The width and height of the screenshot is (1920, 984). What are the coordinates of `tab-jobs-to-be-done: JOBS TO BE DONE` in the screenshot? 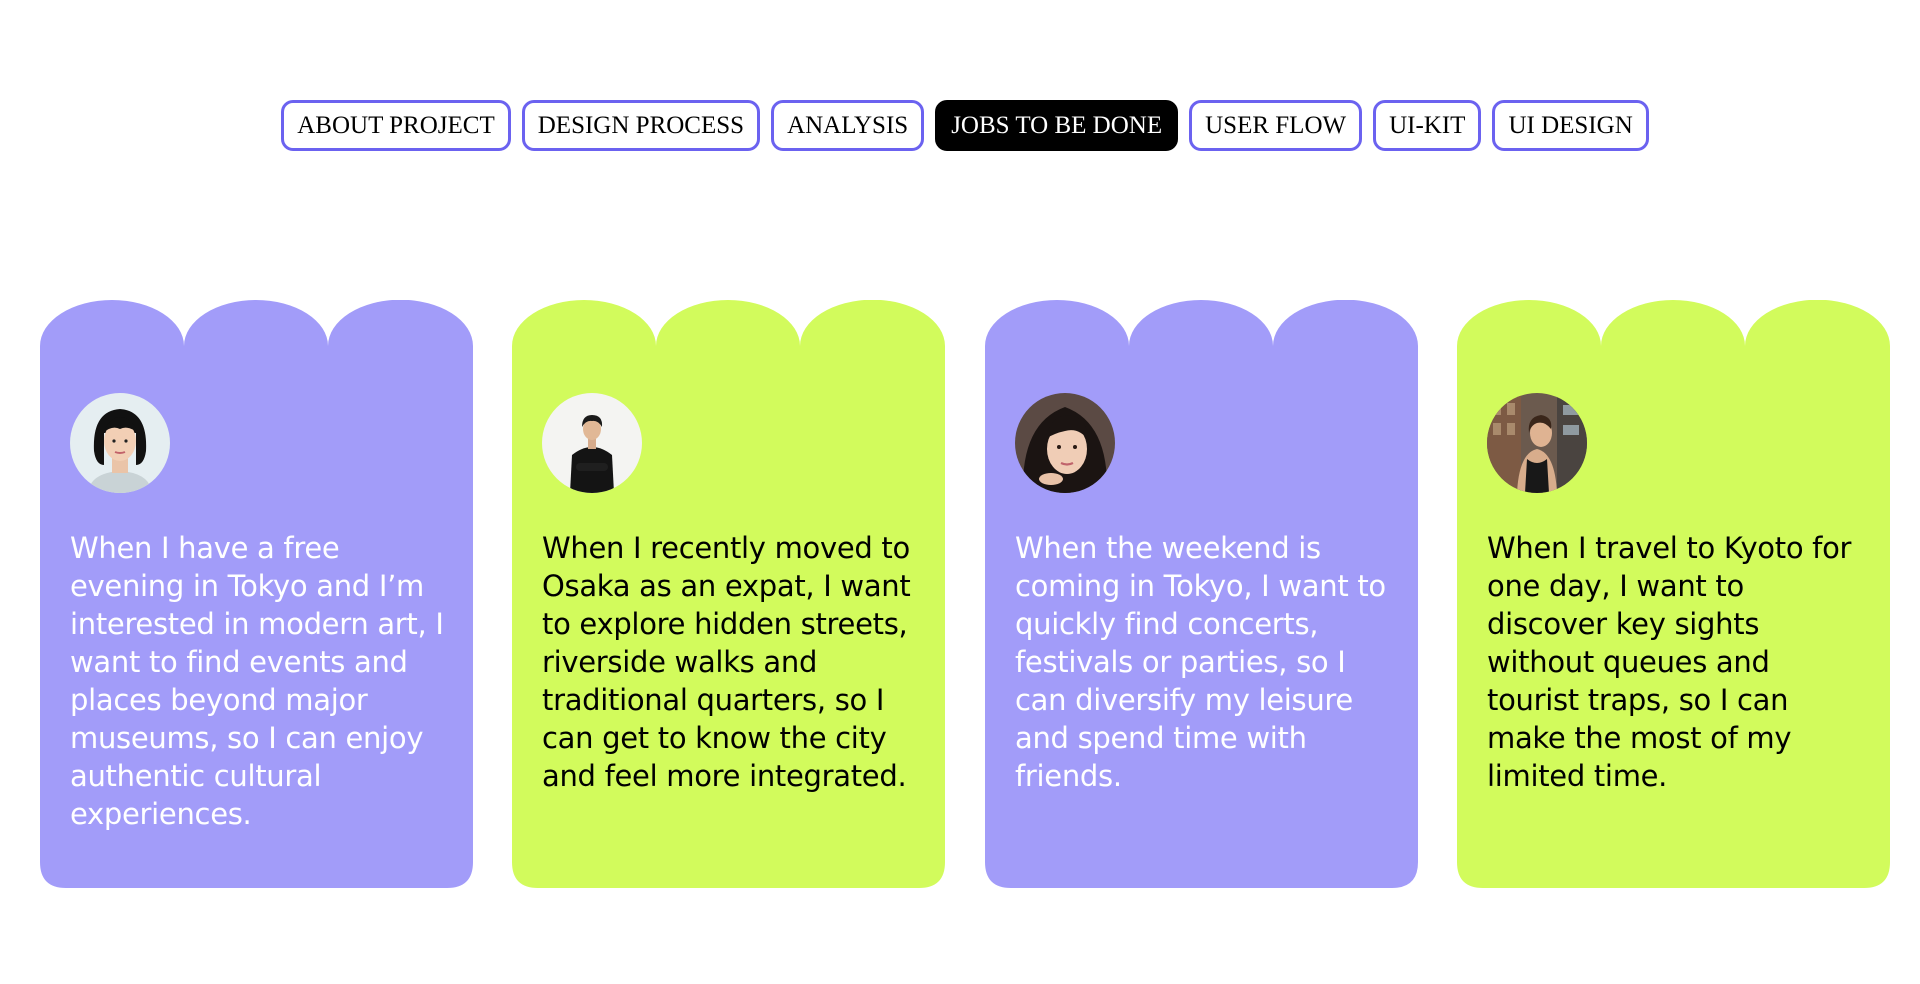 It's located at (1057, 125).